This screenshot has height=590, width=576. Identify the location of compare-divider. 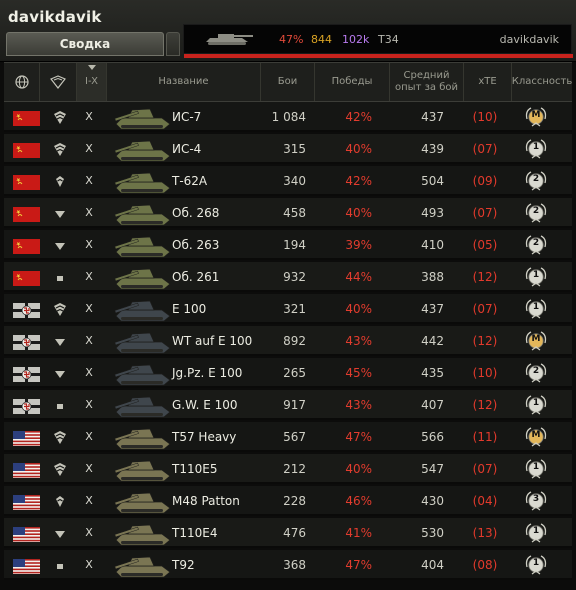
(378, 56).